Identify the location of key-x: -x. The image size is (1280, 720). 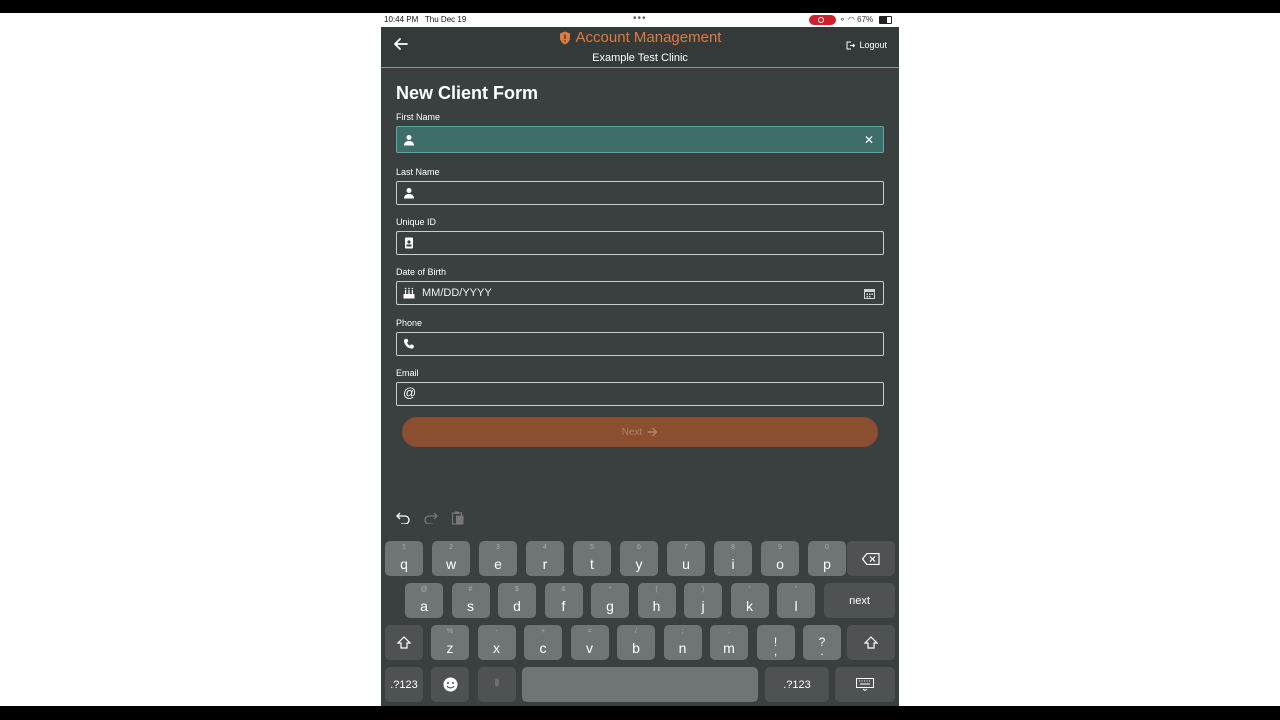
(496, 642).